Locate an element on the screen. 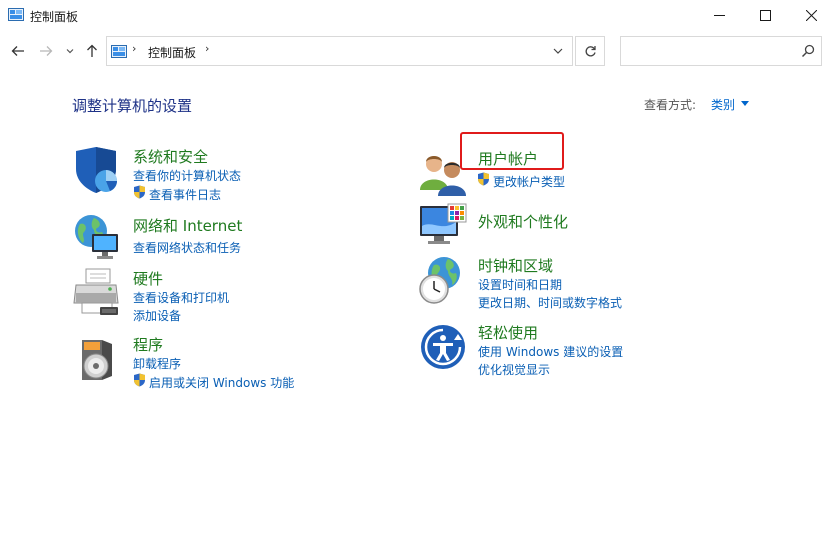 The image size is (834, 545). highlight-box is located at coordinates (512, 151).